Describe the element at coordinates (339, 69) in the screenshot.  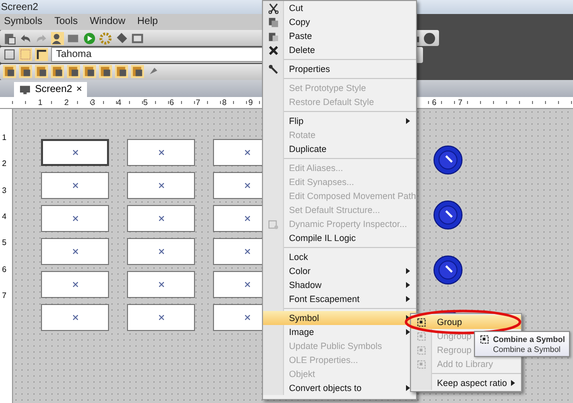
I see `menu-item: Properties` at that location.